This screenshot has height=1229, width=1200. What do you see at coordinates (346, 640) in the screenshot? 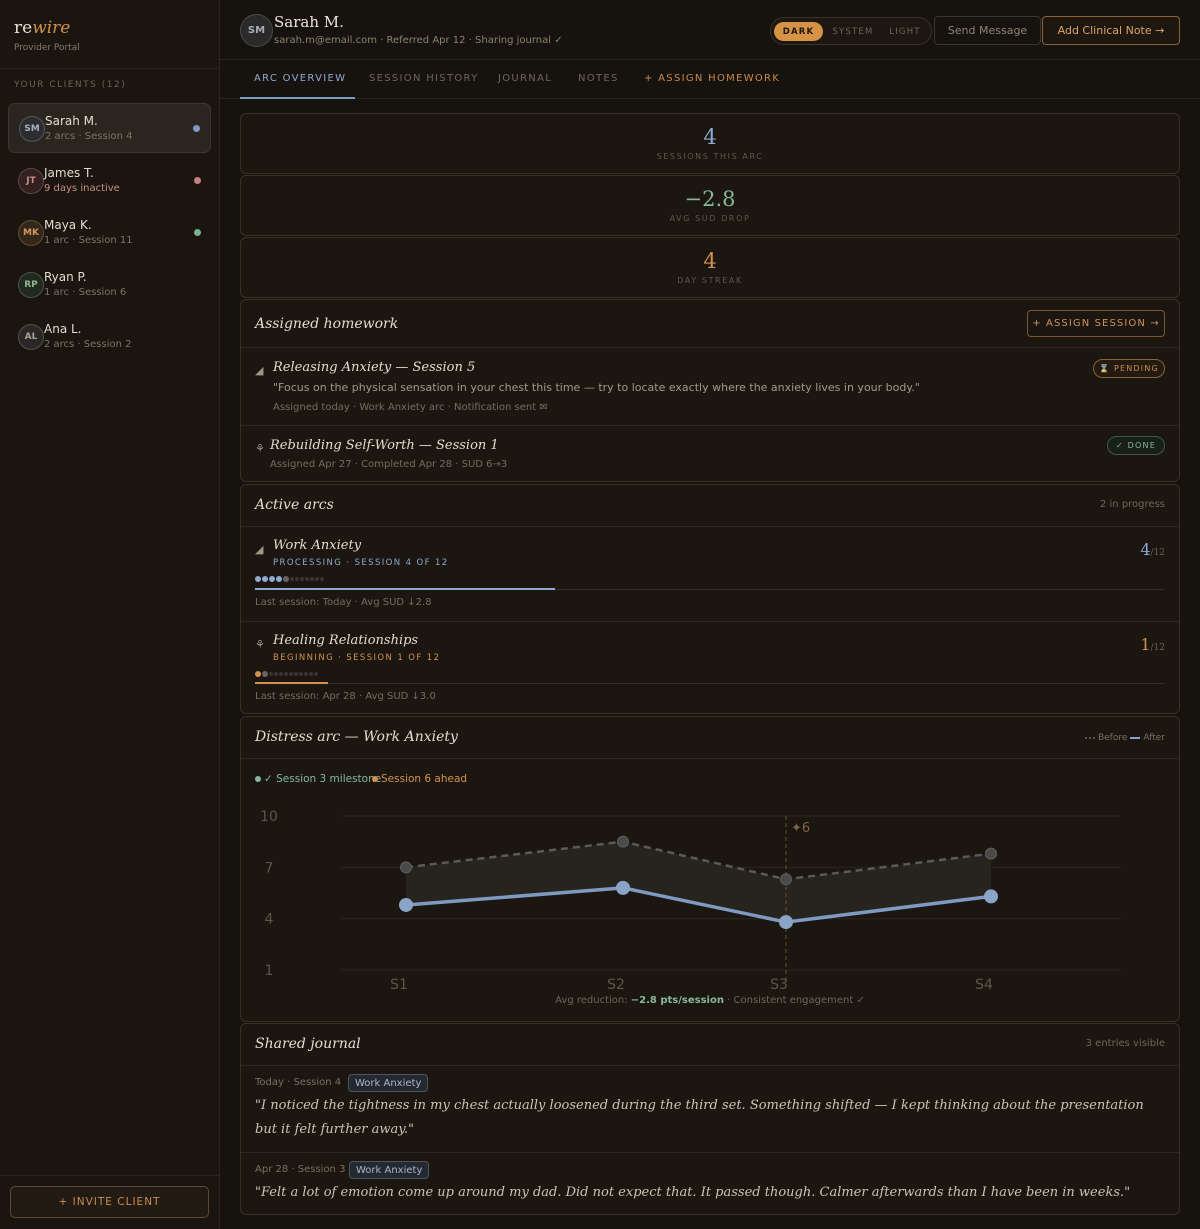
I see `arc-name: Healing Relationships` at bounding box center [346, 640].